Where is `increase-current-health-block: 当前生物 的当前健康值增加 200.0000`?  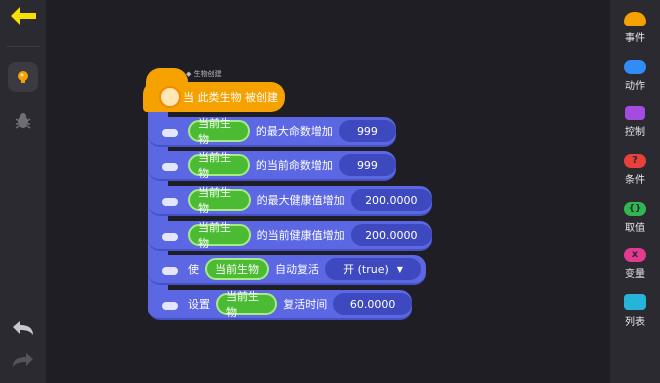 increase-current-health-block: 当前生物 的当前健康值增加 200.0000 is located at coordinates (290, 236).